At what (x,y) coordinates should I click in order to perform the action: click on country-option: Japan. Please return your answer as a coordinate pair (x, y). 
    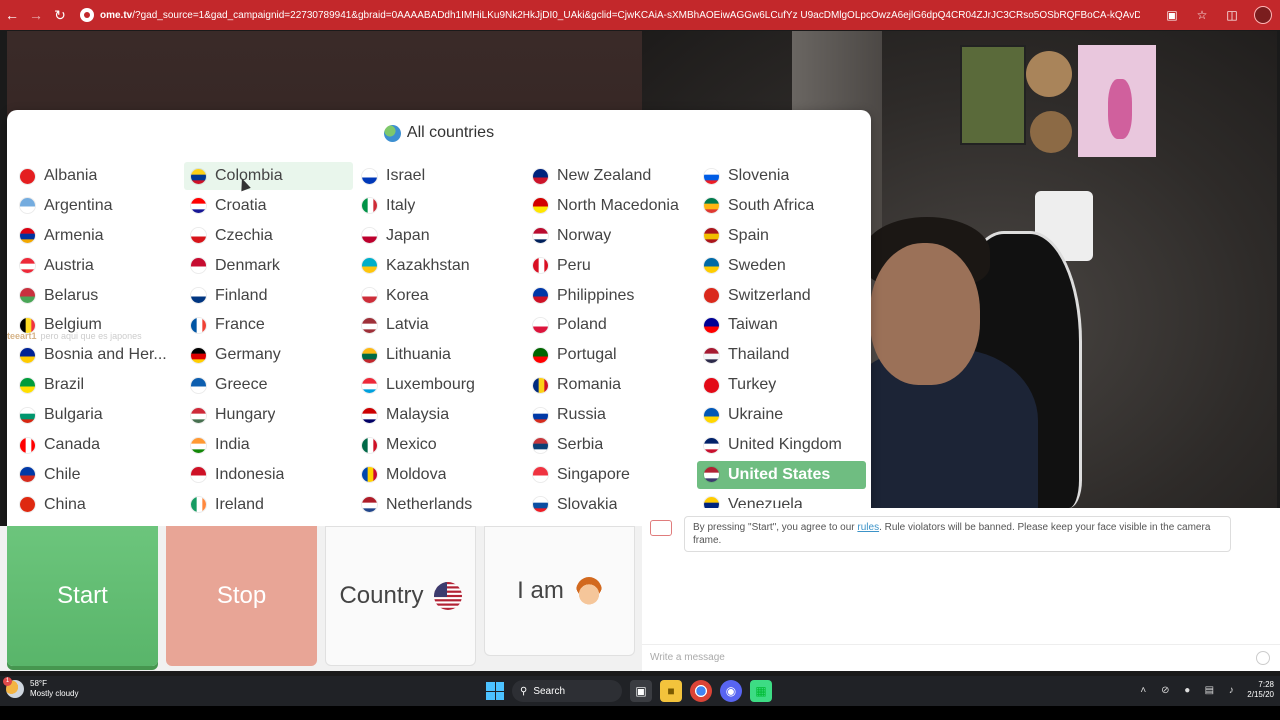
    Looking at the image, I should click on (439, 236).